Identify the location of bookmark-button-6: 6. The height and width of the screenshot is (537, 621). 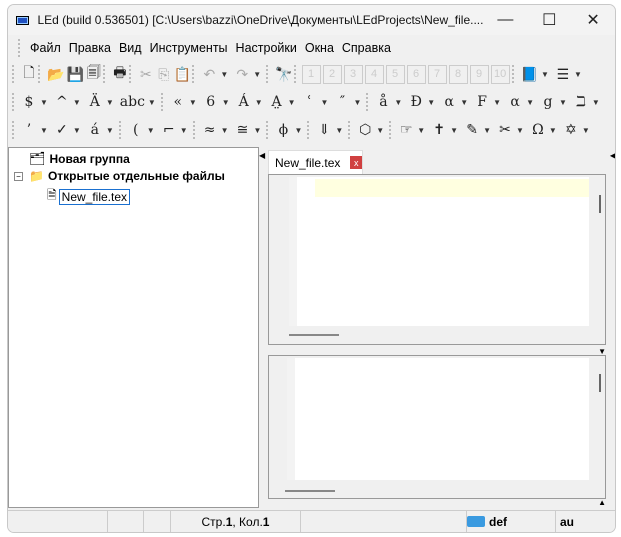
(416, 74).